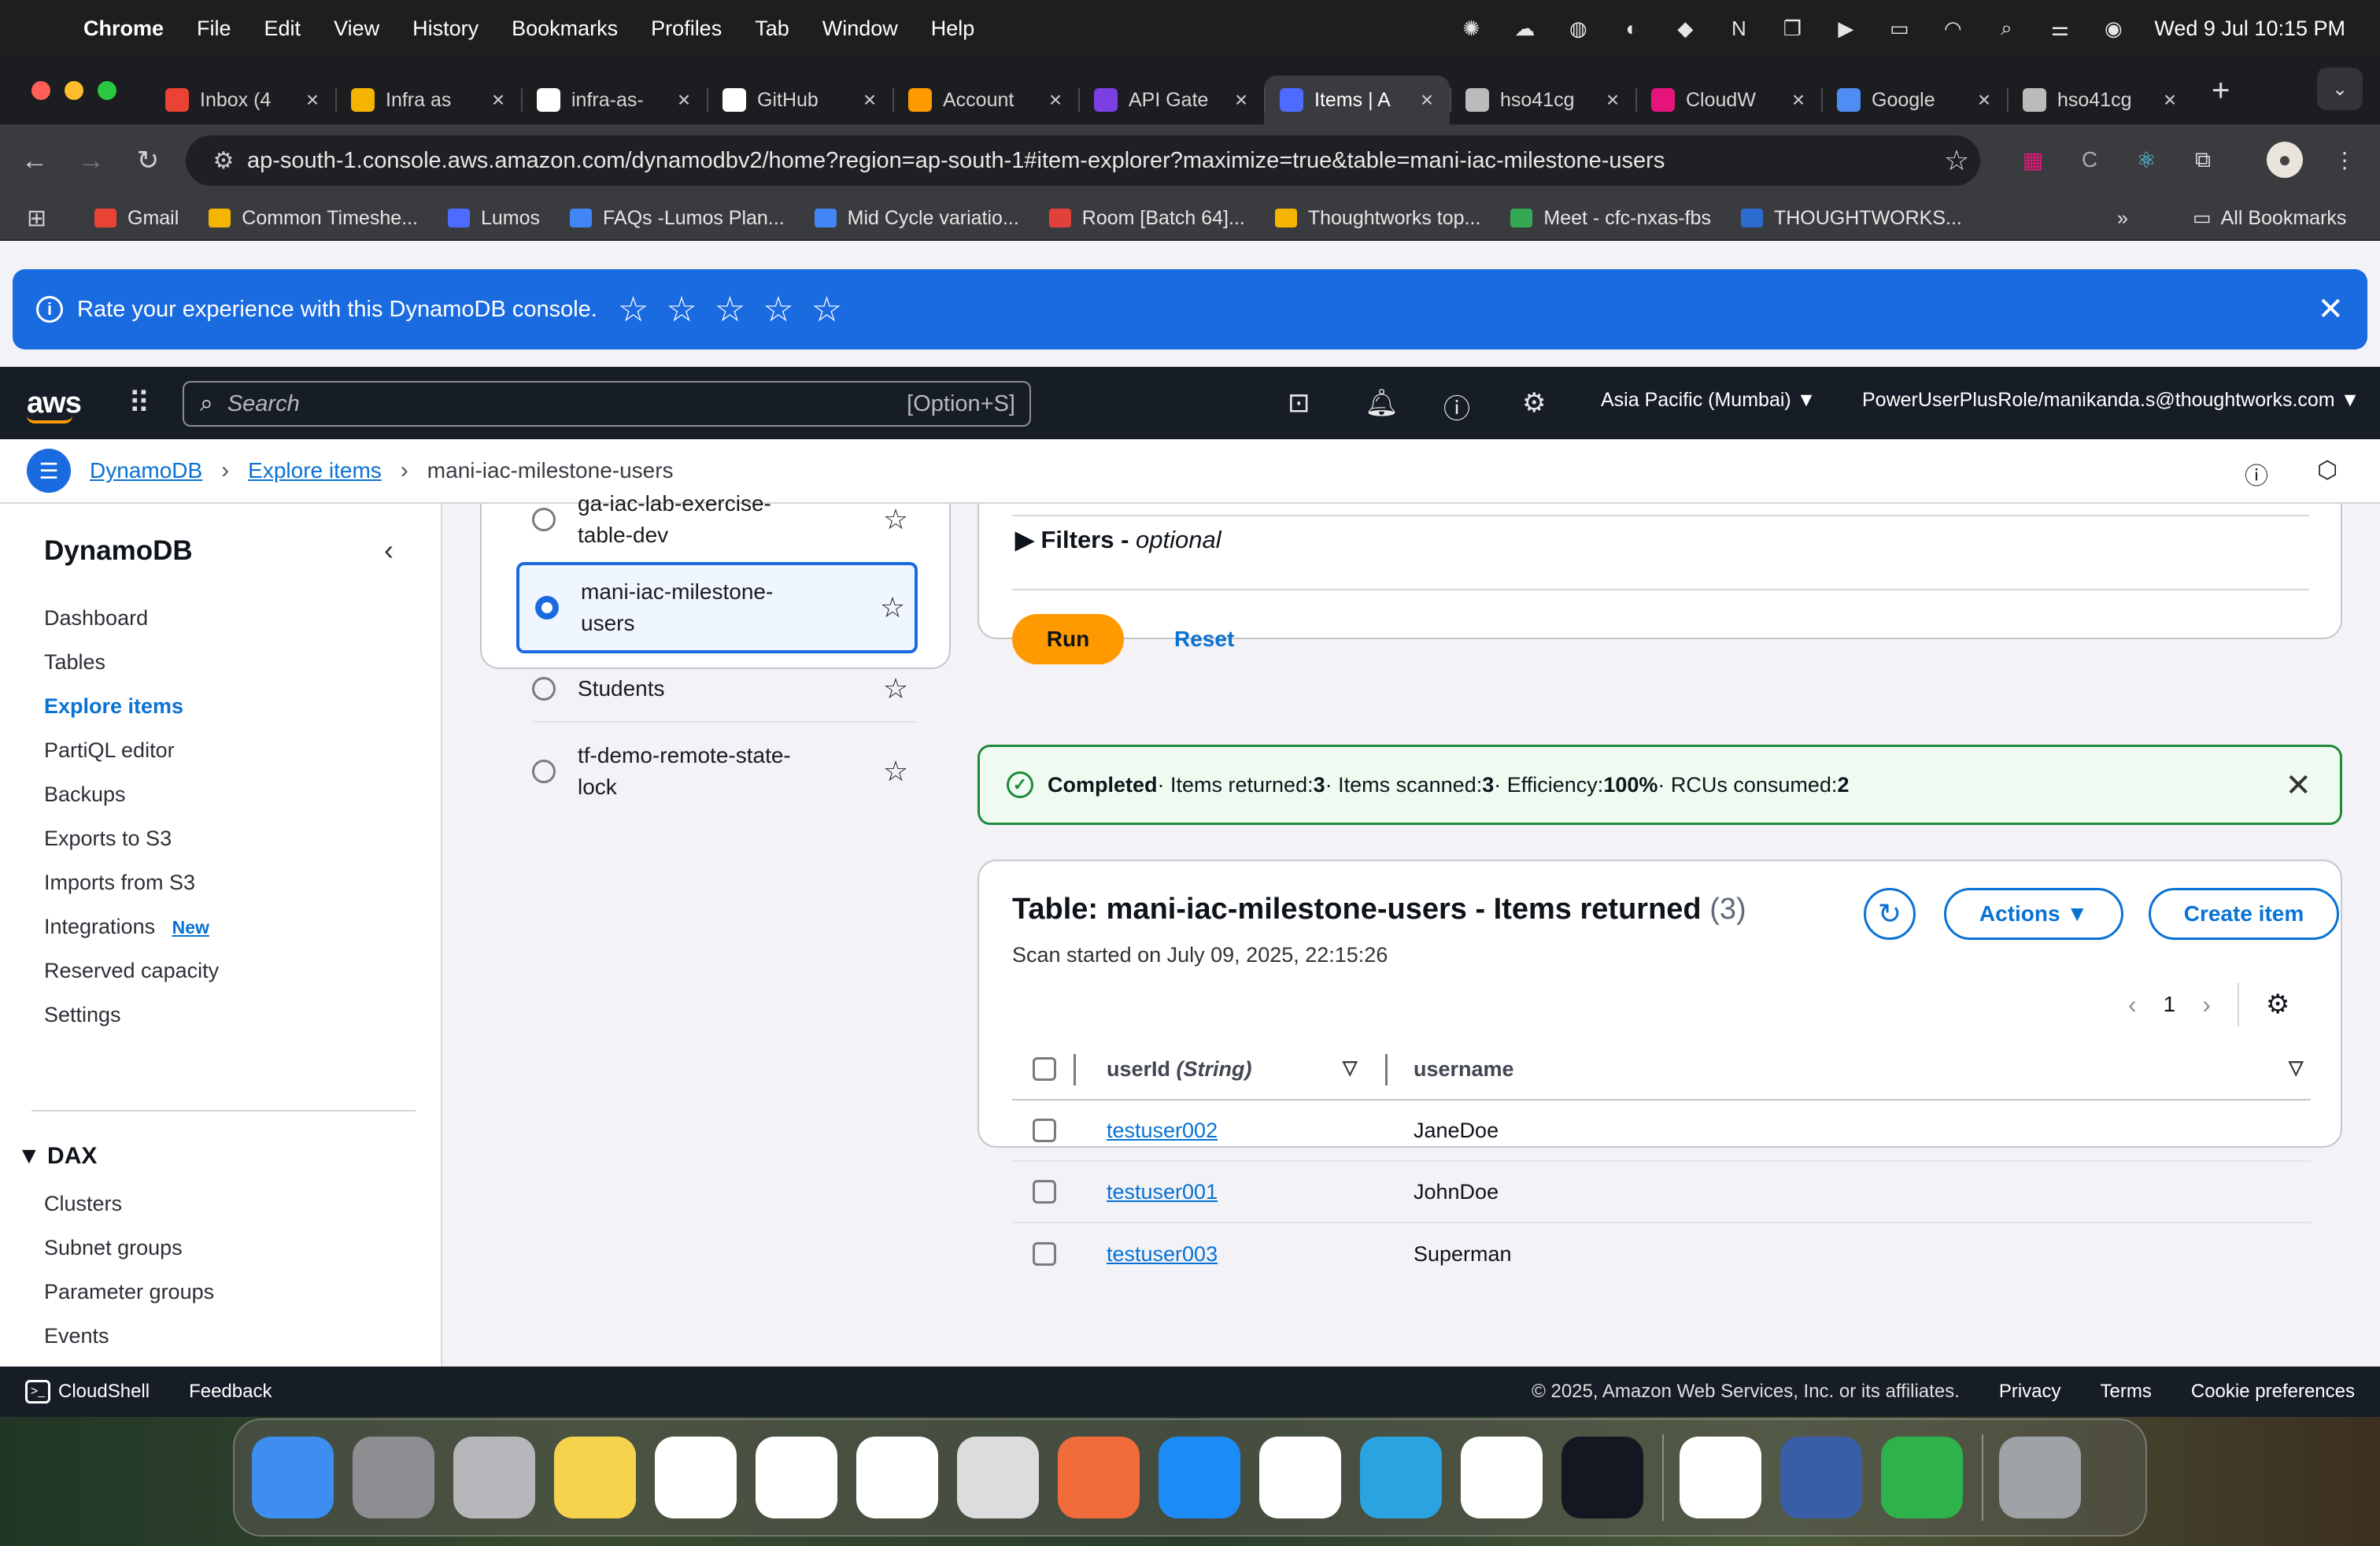  Describe the element at coordinates (1792, 28) in the screenshot. I see `window-switch-icon: ❐` at that location.